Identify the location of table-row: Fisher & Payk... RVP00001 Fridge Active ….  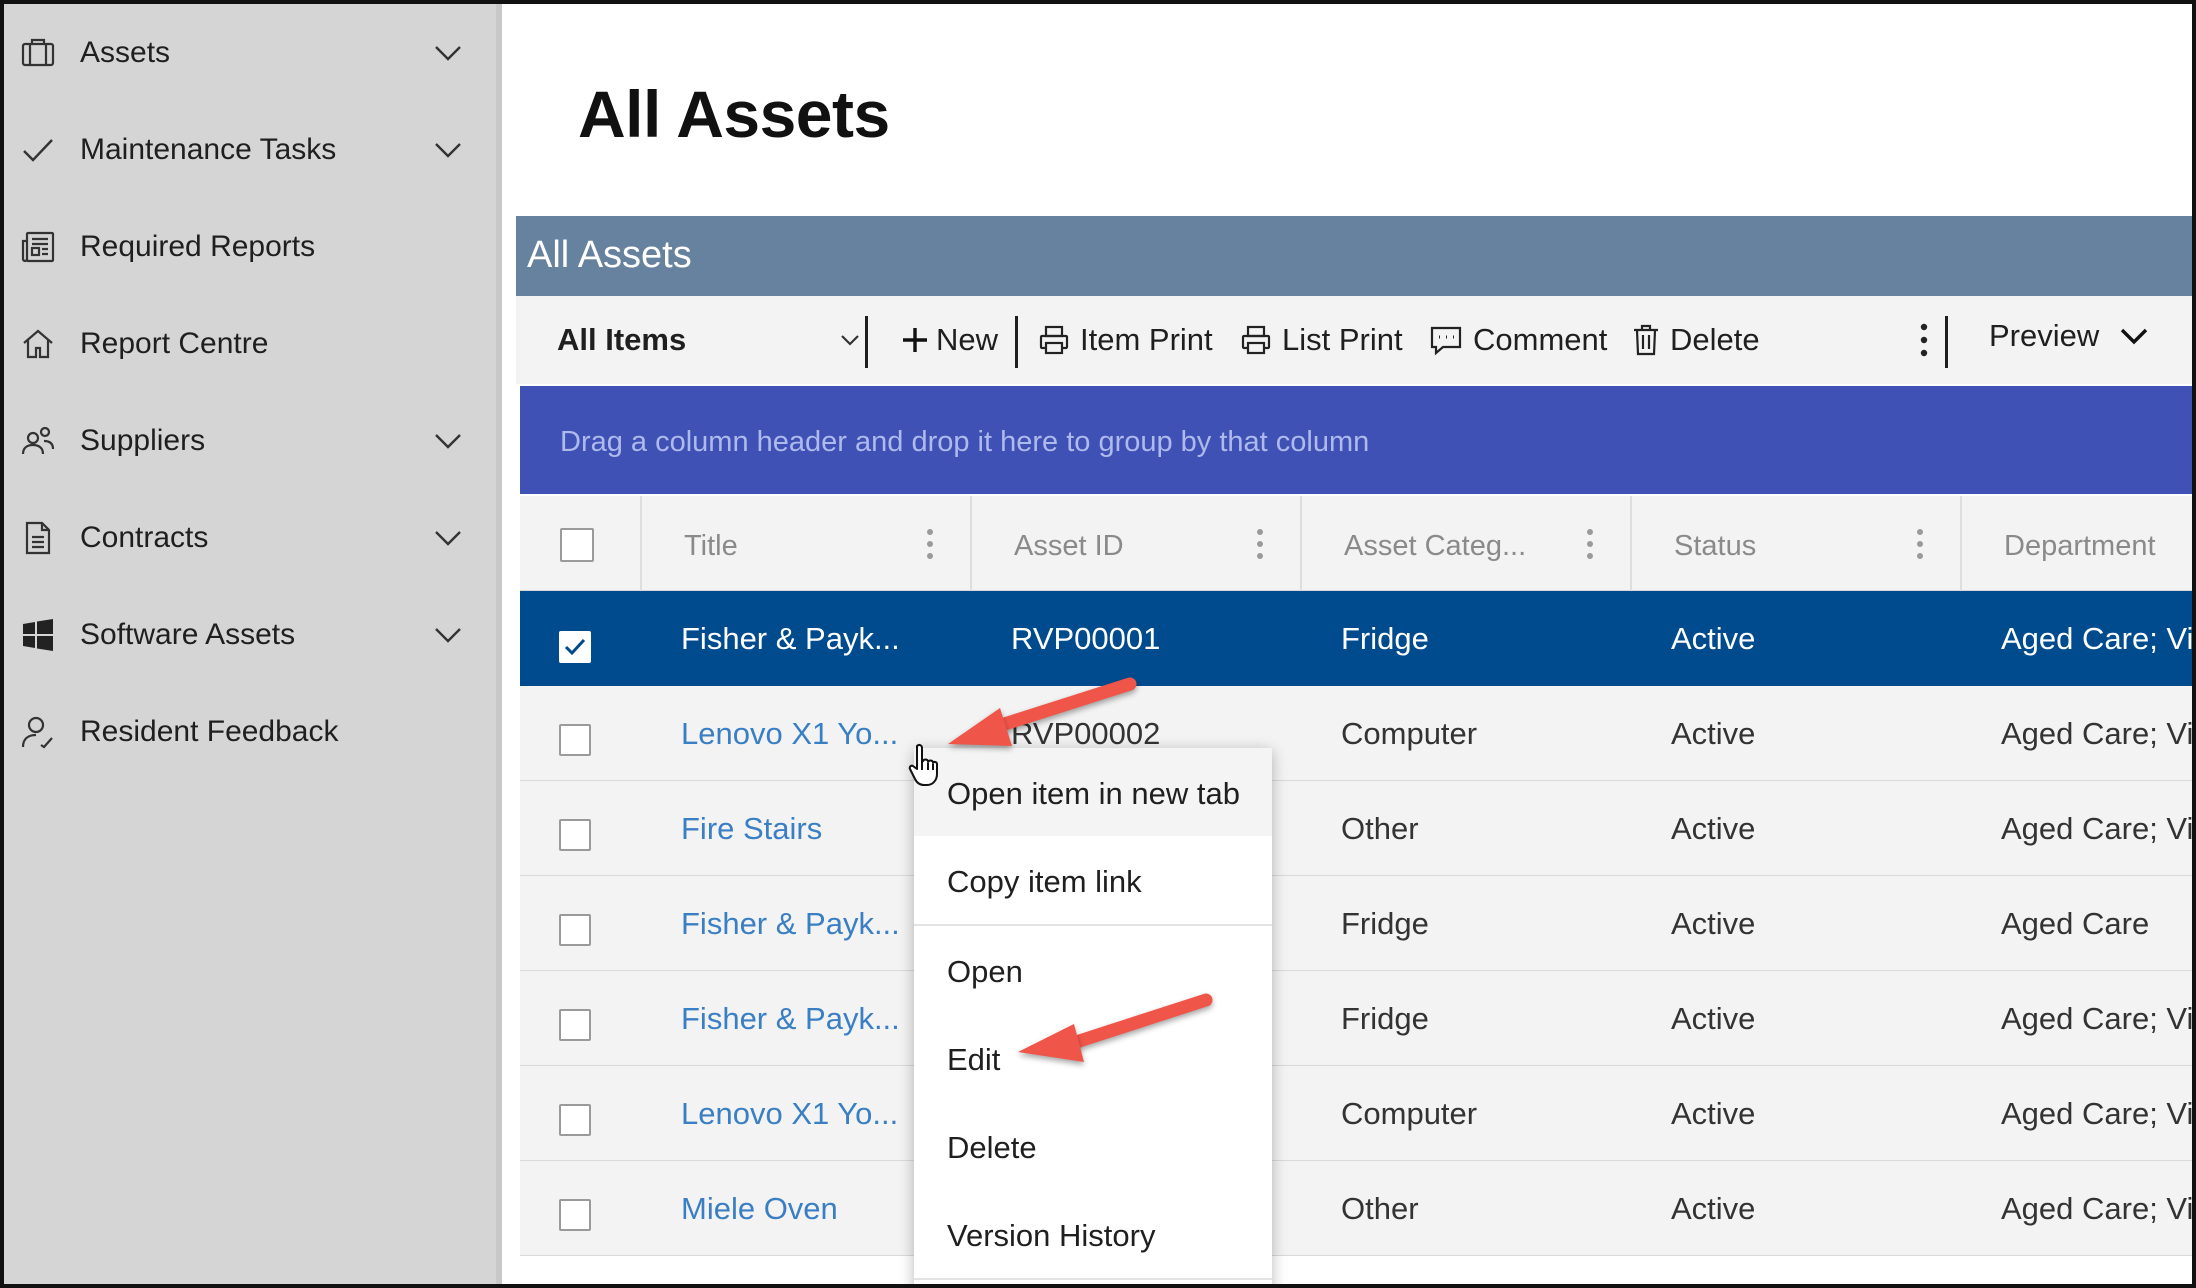
(1356, 638).